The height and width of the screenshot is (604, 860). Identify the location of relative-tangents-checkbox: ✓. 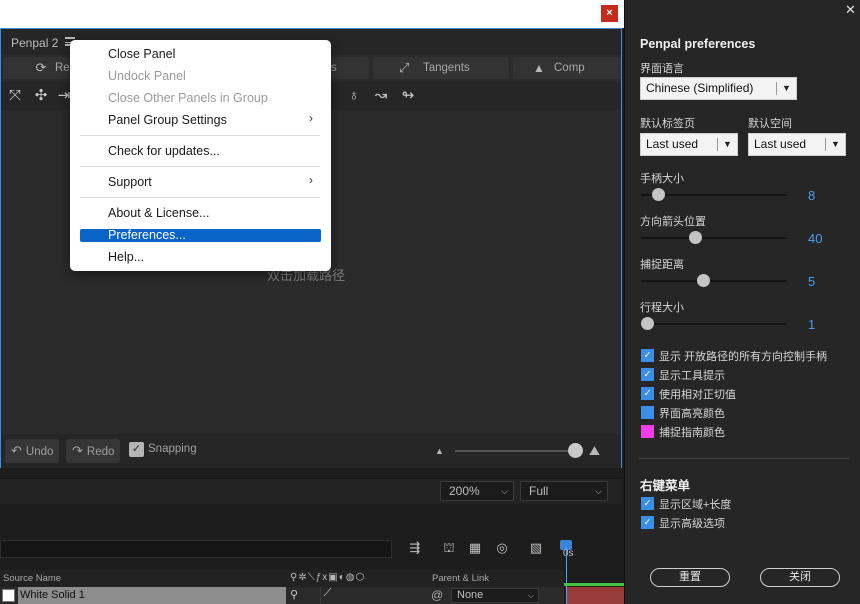
(647, 393).